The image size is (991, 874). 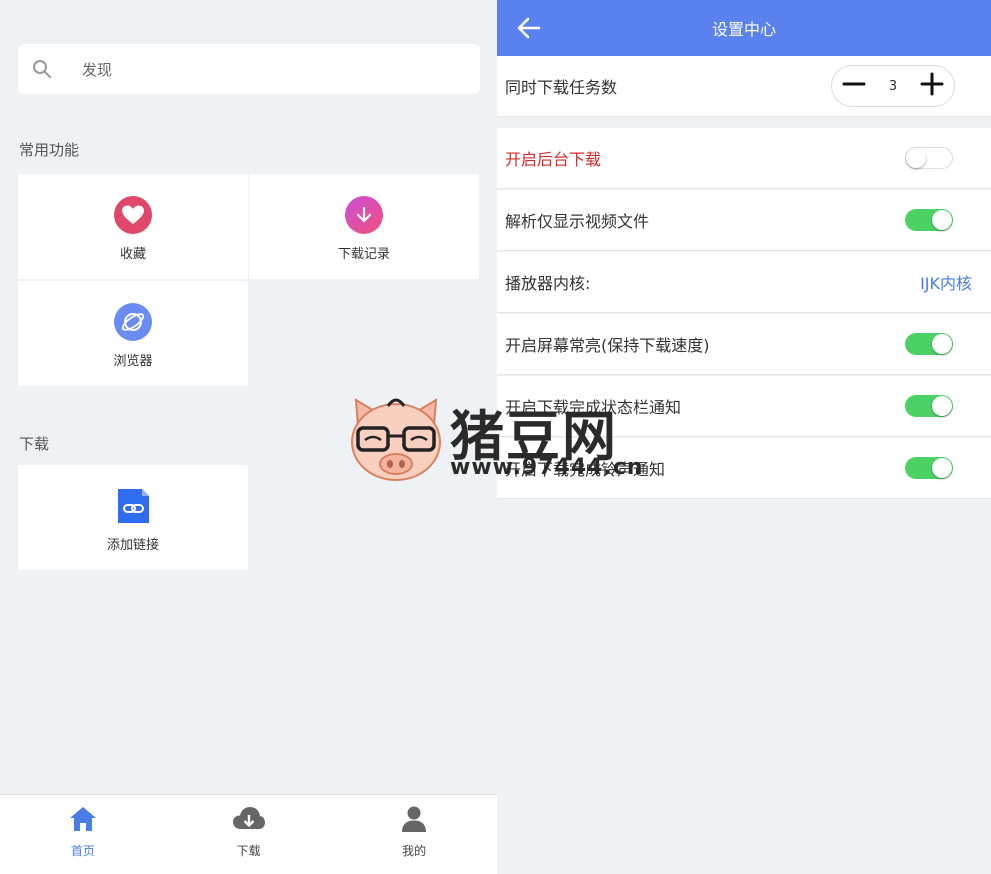 What do you see at coordinates (132, 545) in the screenshot?
I see `add-link-label: 添加链接` at bounding box center [132, 545].